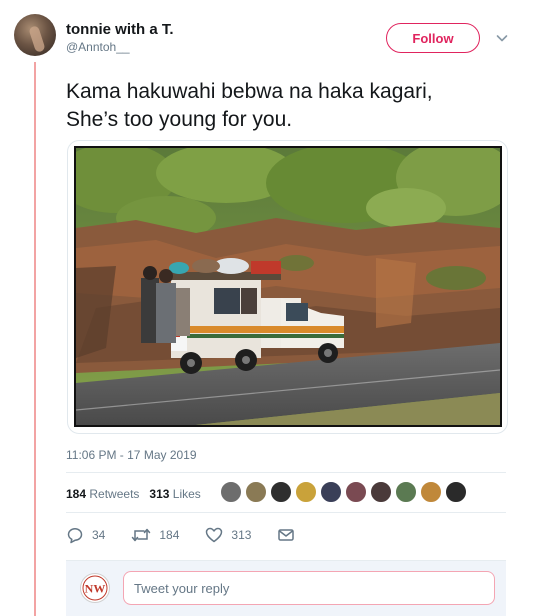 Image resolution: width=534 pixels, height=616 pixels. I want to click on liker-avatars, so click(343, 492).